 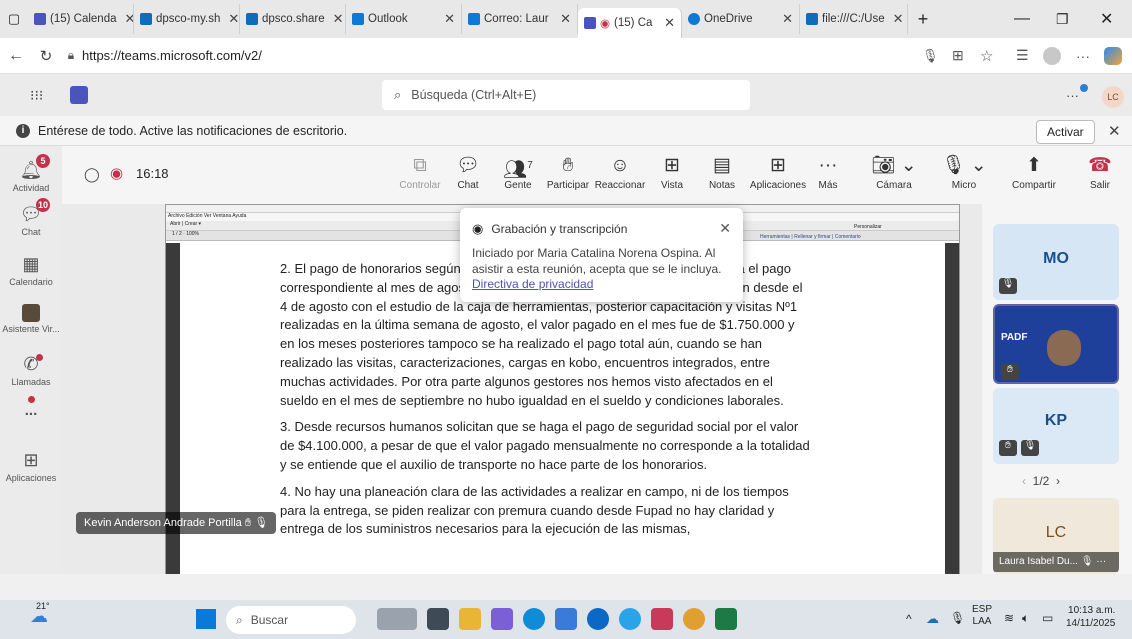 What do you see at coordinates (568, 165) in the screenshot?
I see `hand-icon: ✋︎` at bounding box center [568, 165].